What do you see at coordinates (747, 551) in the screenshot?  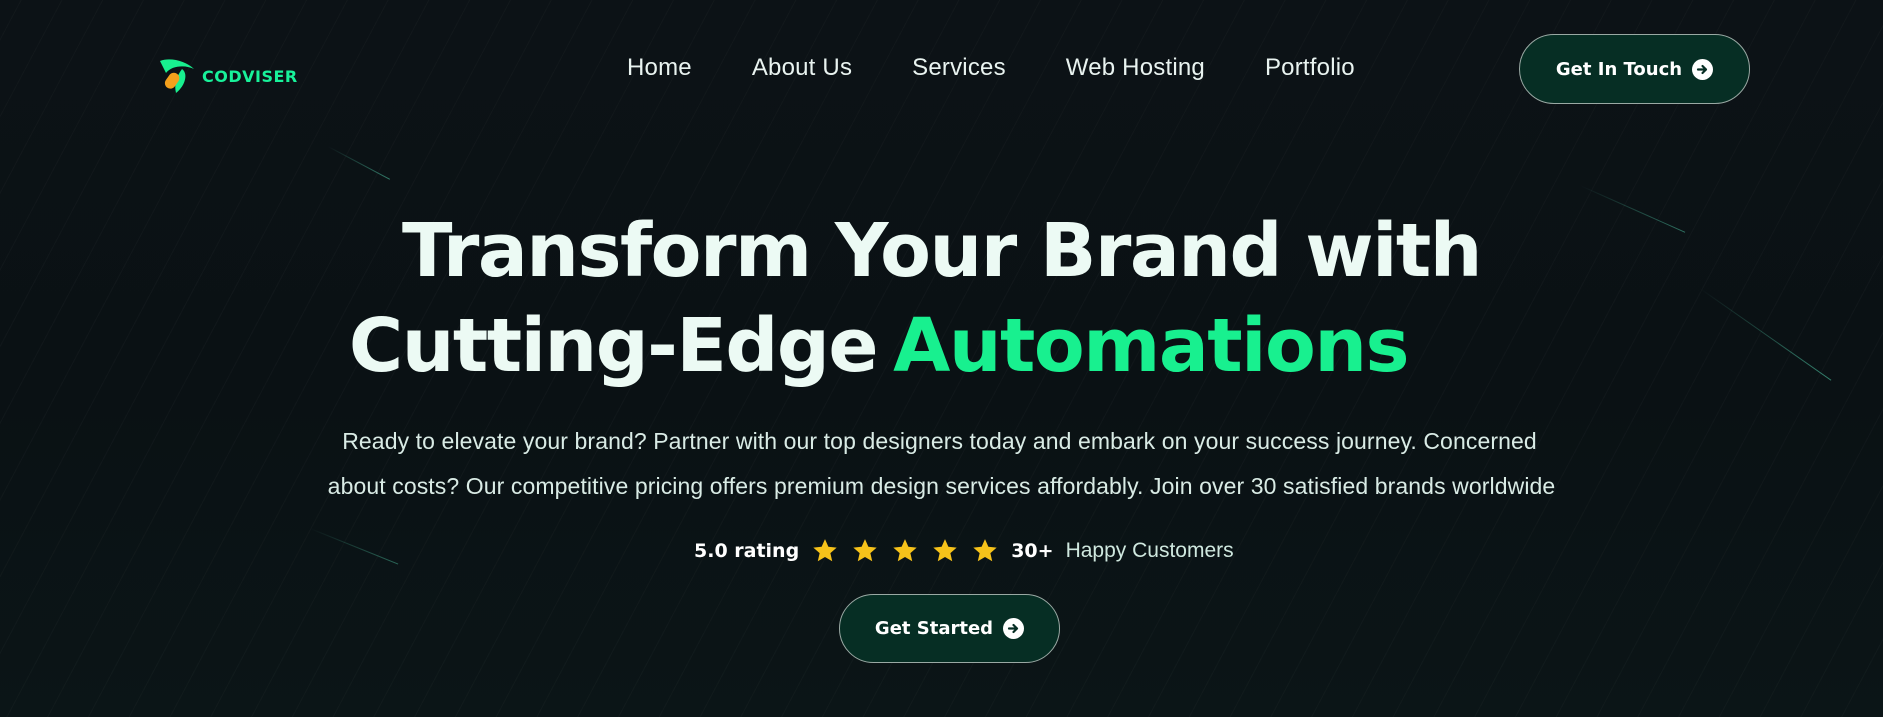 I see `rating-value: 5.0 rating` at bounding box center [747, 551].